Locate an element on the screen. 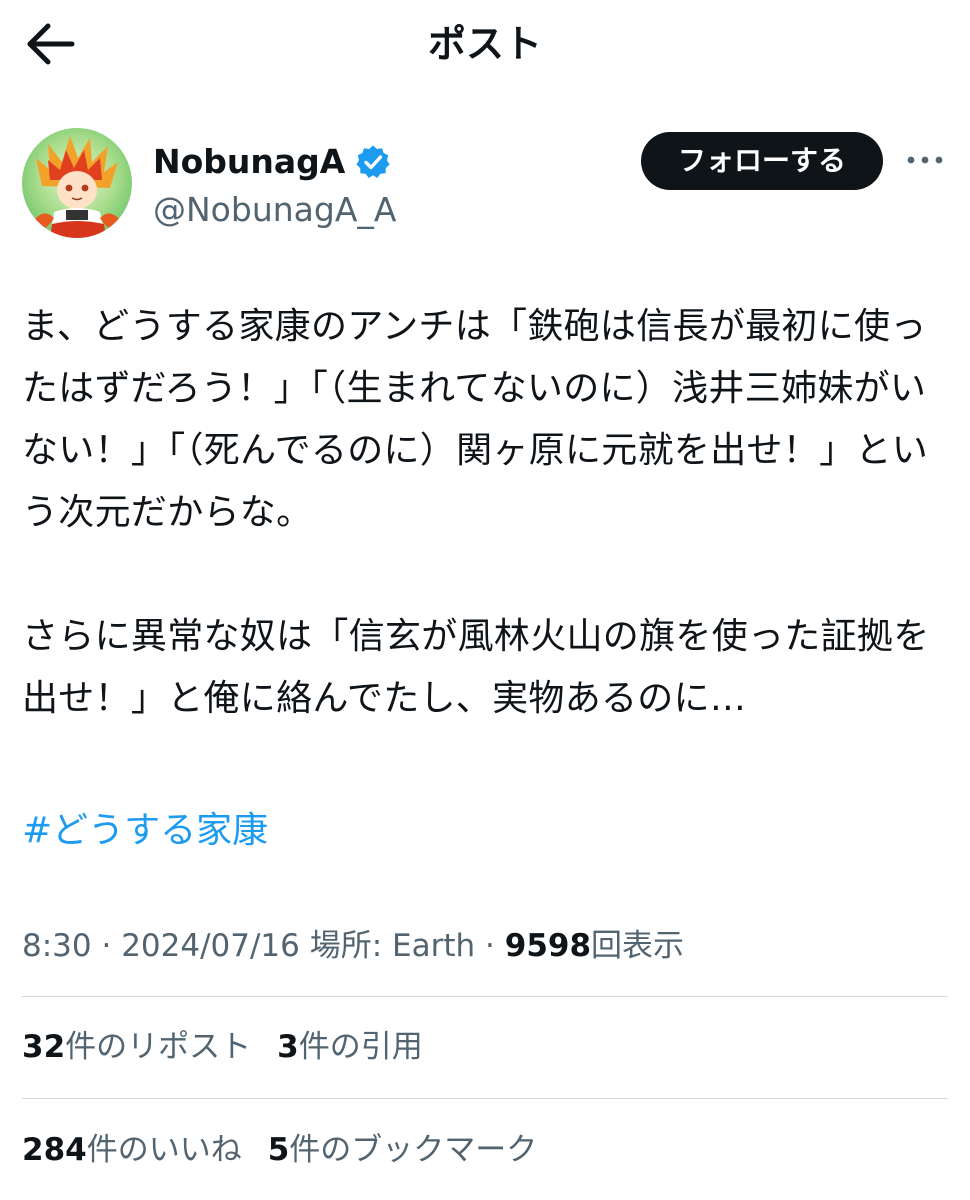 Image resolution: width=970 pixels, height=1200 pixels. hashtag-link: #どうする家康 is located at coordinates (145, 831).